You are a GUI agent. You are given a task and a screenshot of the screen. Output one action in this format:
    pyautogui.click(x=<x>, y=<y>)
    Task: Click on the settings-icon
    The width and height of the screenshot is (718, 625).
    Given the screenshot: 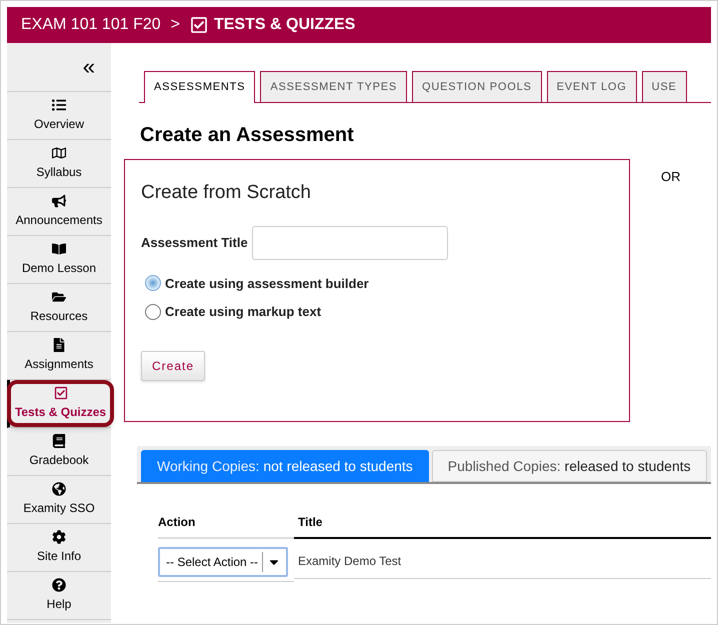 What is the action you would take?
    pyautogui.click(x=59, y=537)
    